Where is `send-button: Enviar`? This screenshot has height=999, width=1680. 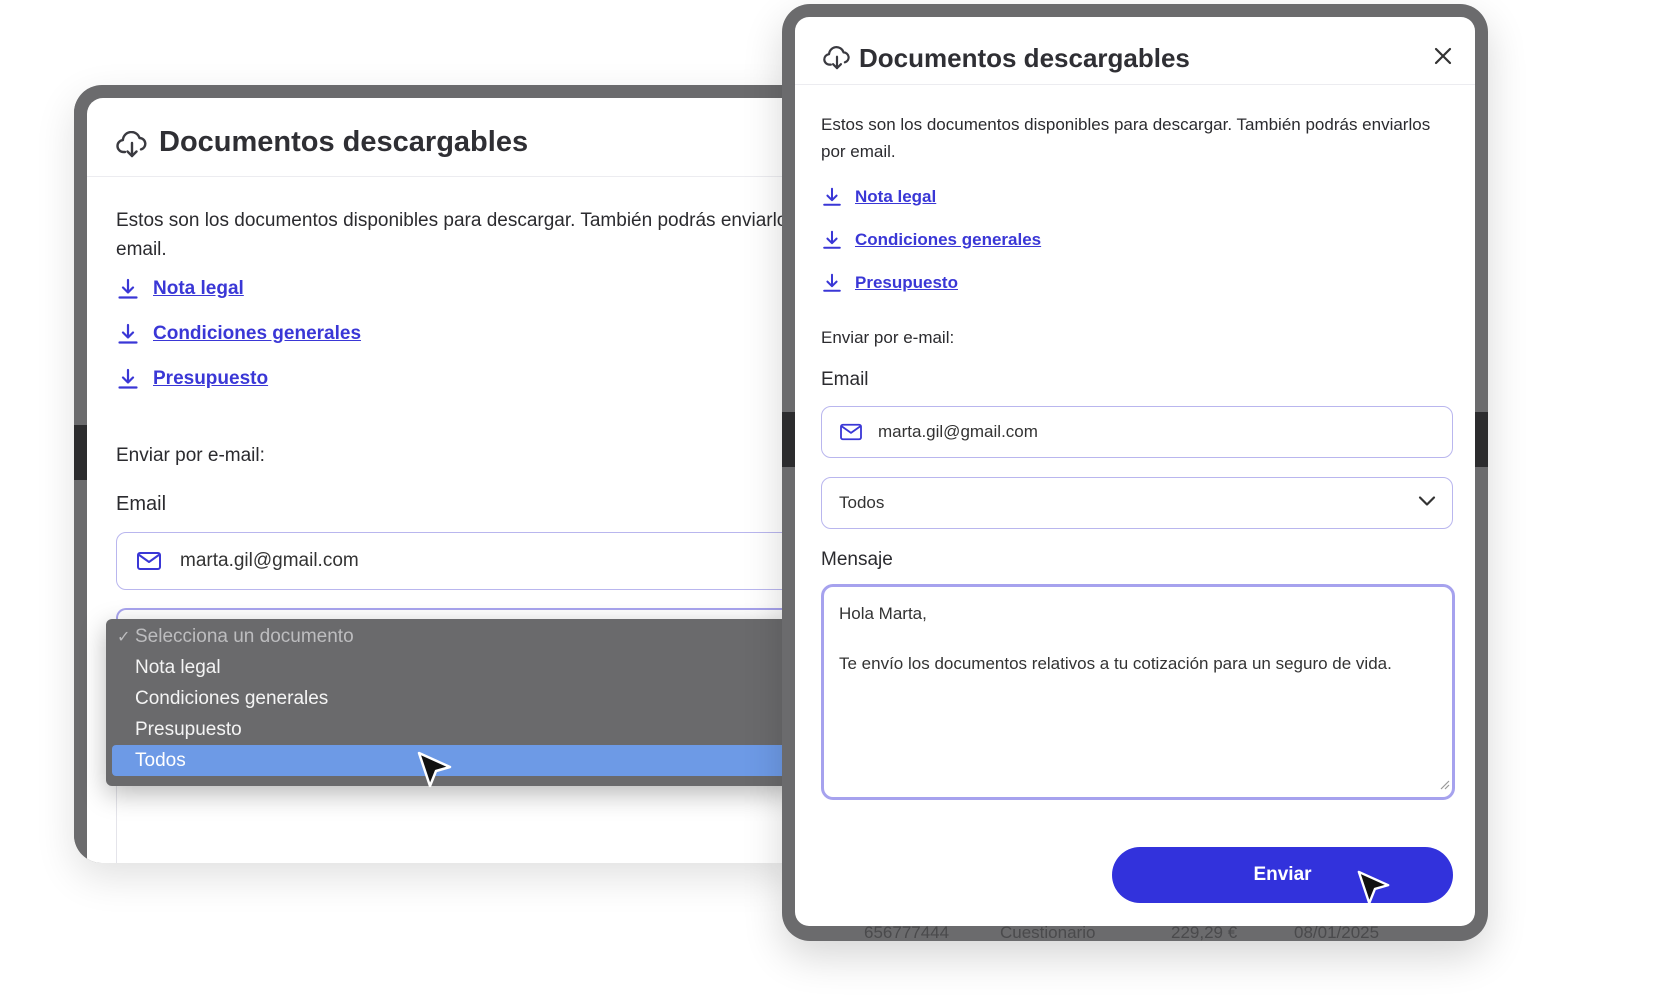 send-button: Enviar is located at coordinates (1282, 875).